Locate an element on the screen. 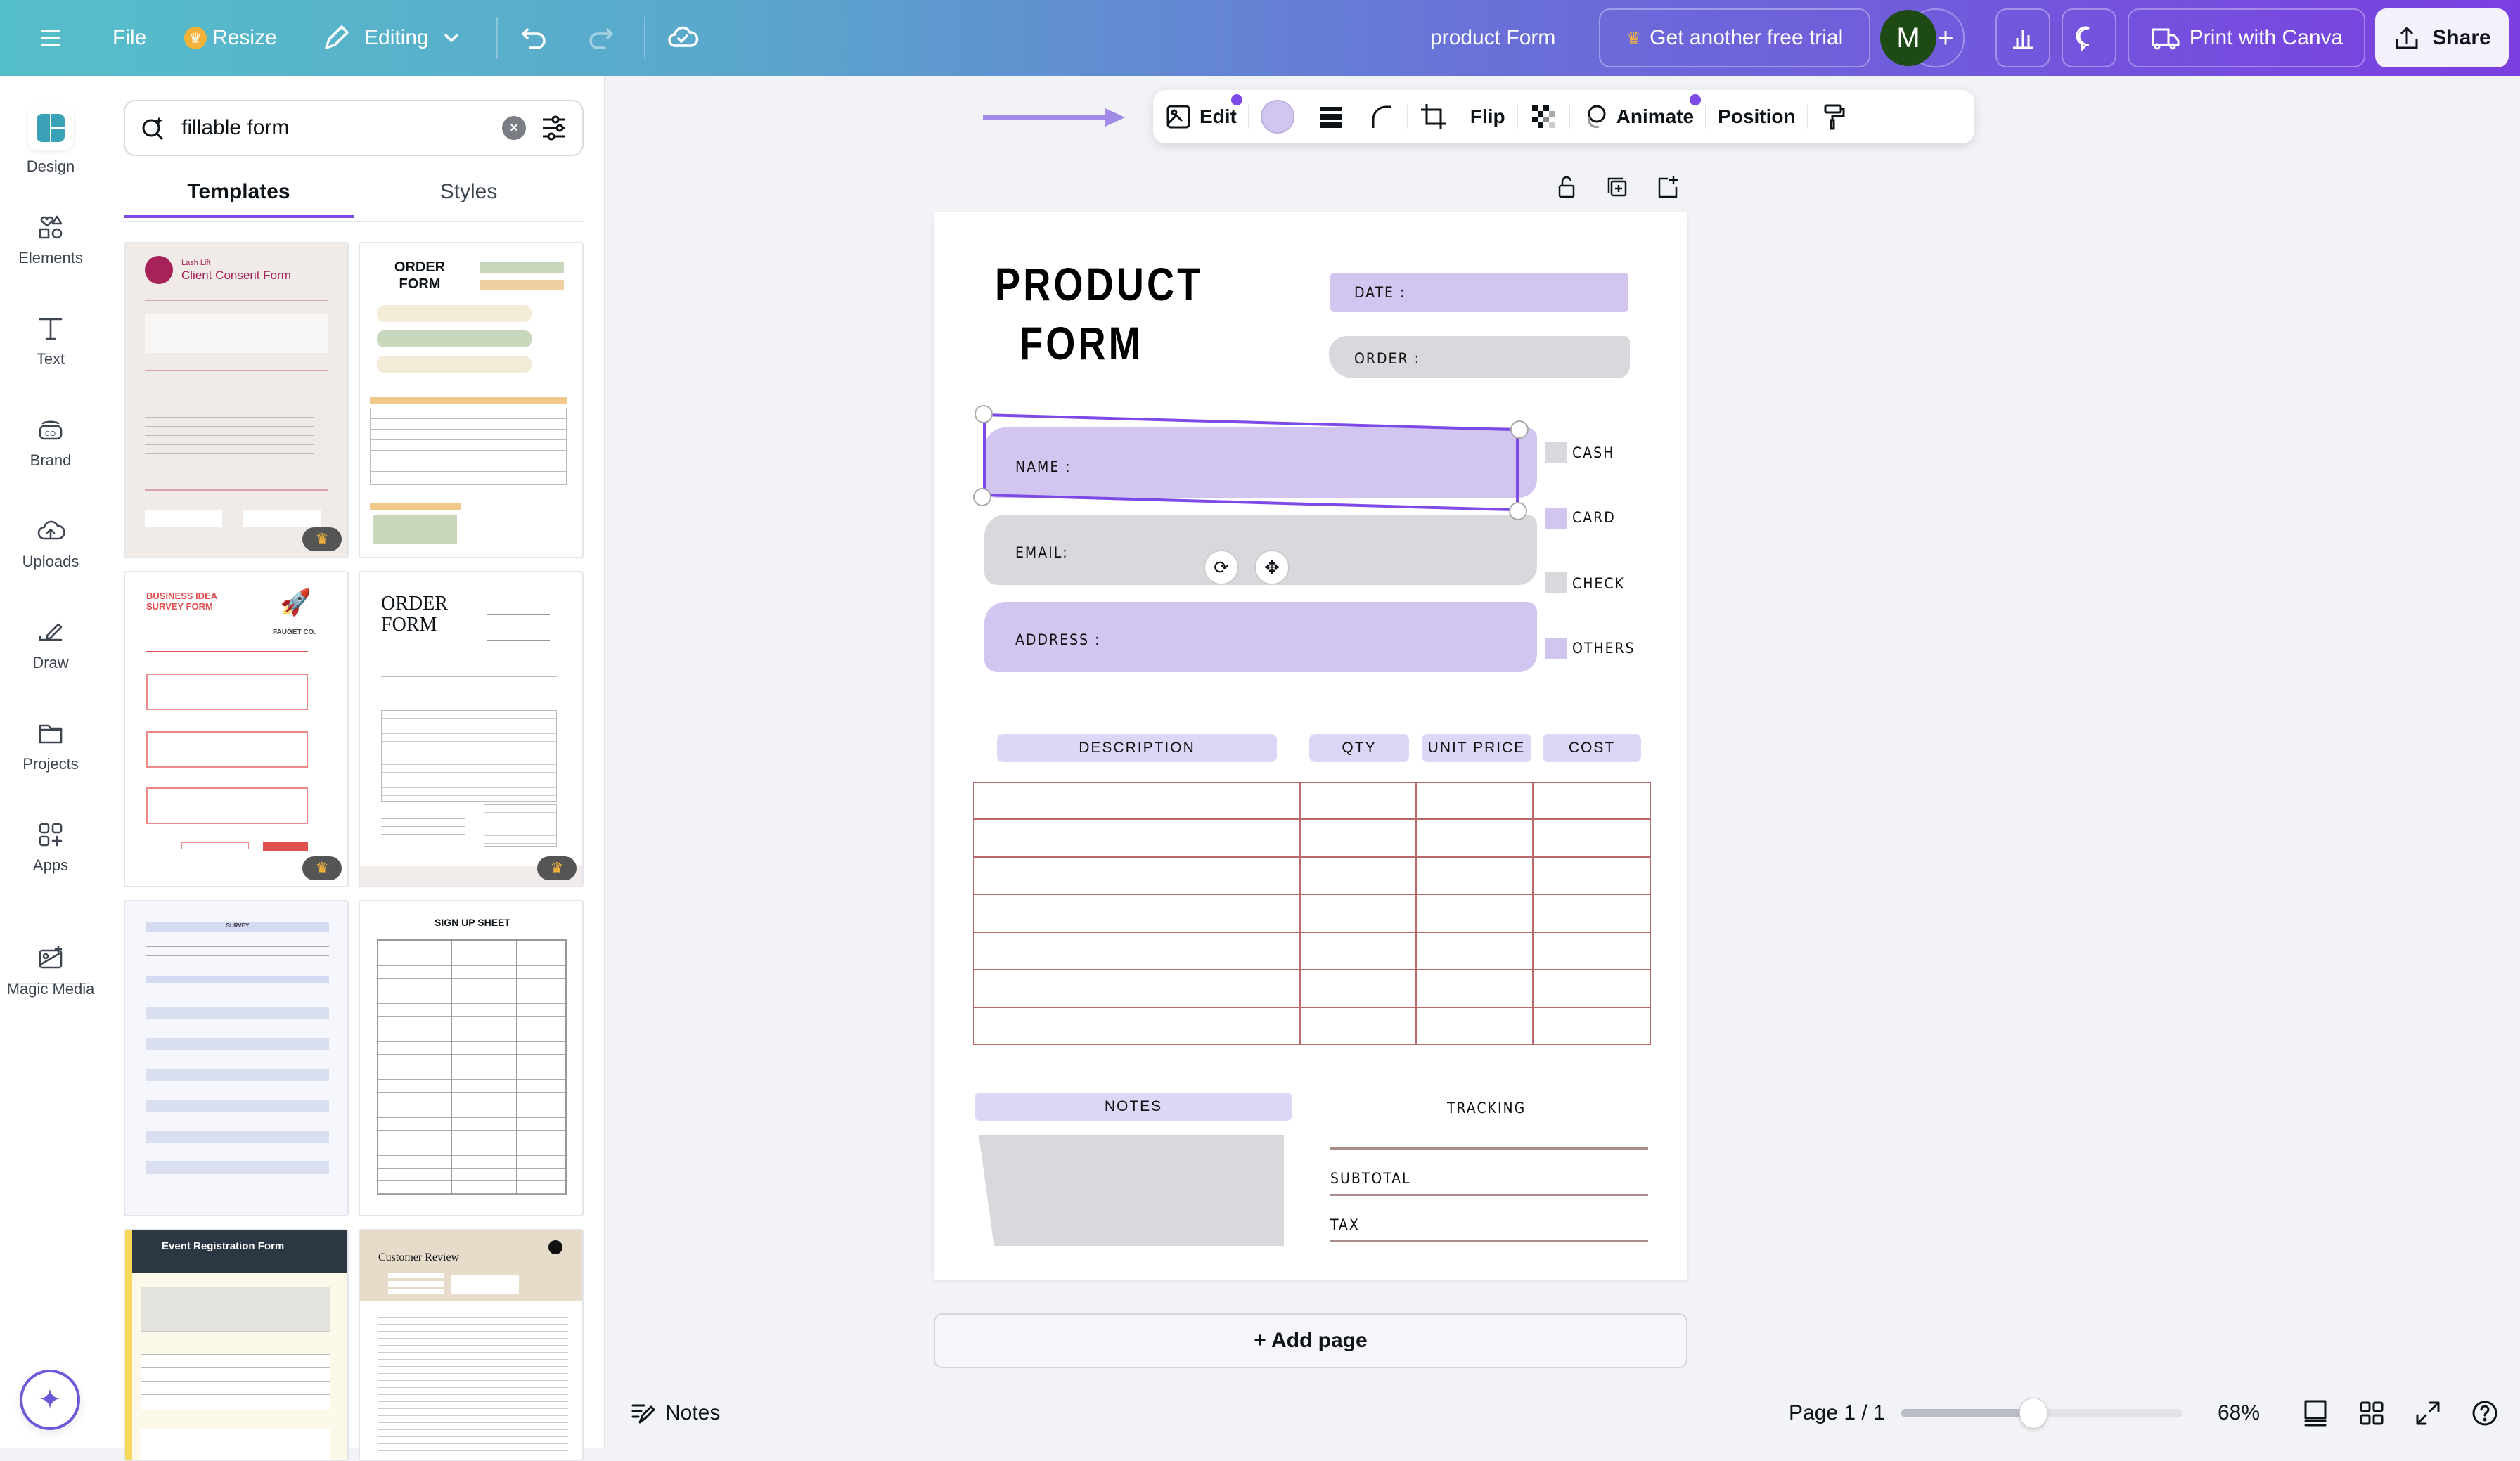 The image size is (2520, 1461). nav-text: Text is located at coordinates (50, 341).